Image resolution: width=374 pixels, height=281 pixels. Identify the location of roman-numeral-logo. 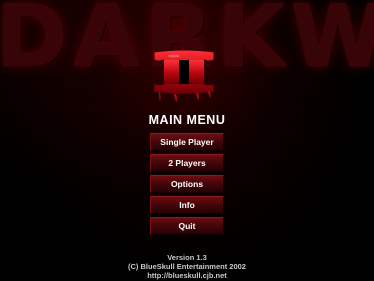
(184, 75).